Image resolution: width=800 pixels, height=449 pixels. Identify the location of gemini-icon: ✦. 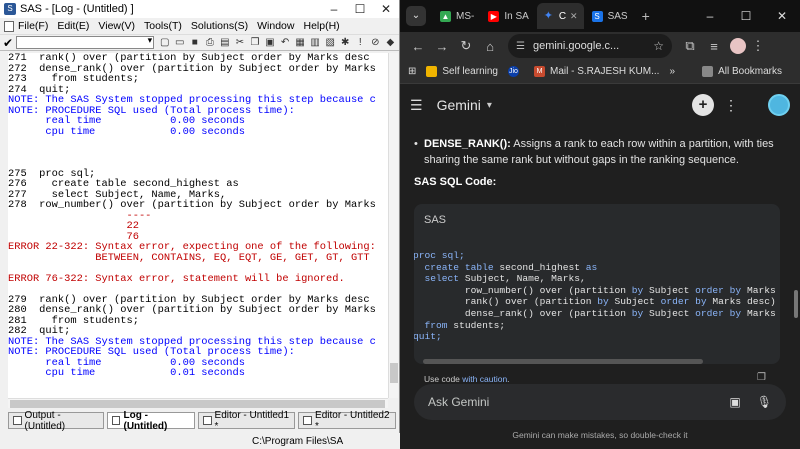
(548, 15).